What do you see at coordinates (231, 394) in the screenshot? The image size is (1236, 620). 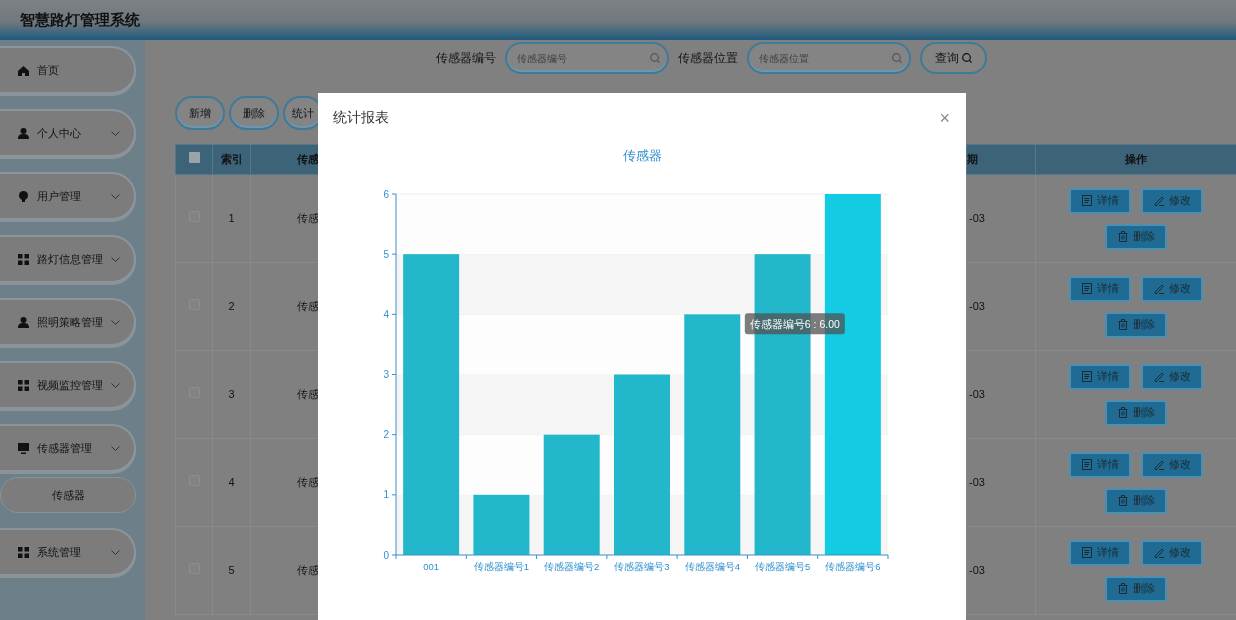 I see `table-cell: 3` at bounding box center [231, 394].